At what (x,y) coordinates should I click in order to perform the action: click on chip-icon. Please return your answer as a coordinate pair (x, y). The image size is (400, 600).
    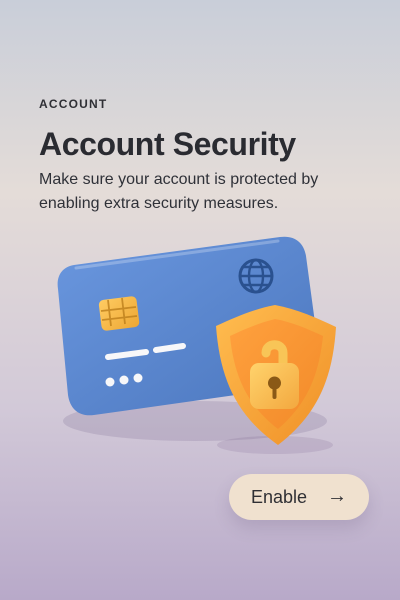
    Looking at the image, I should click on (119, 313).